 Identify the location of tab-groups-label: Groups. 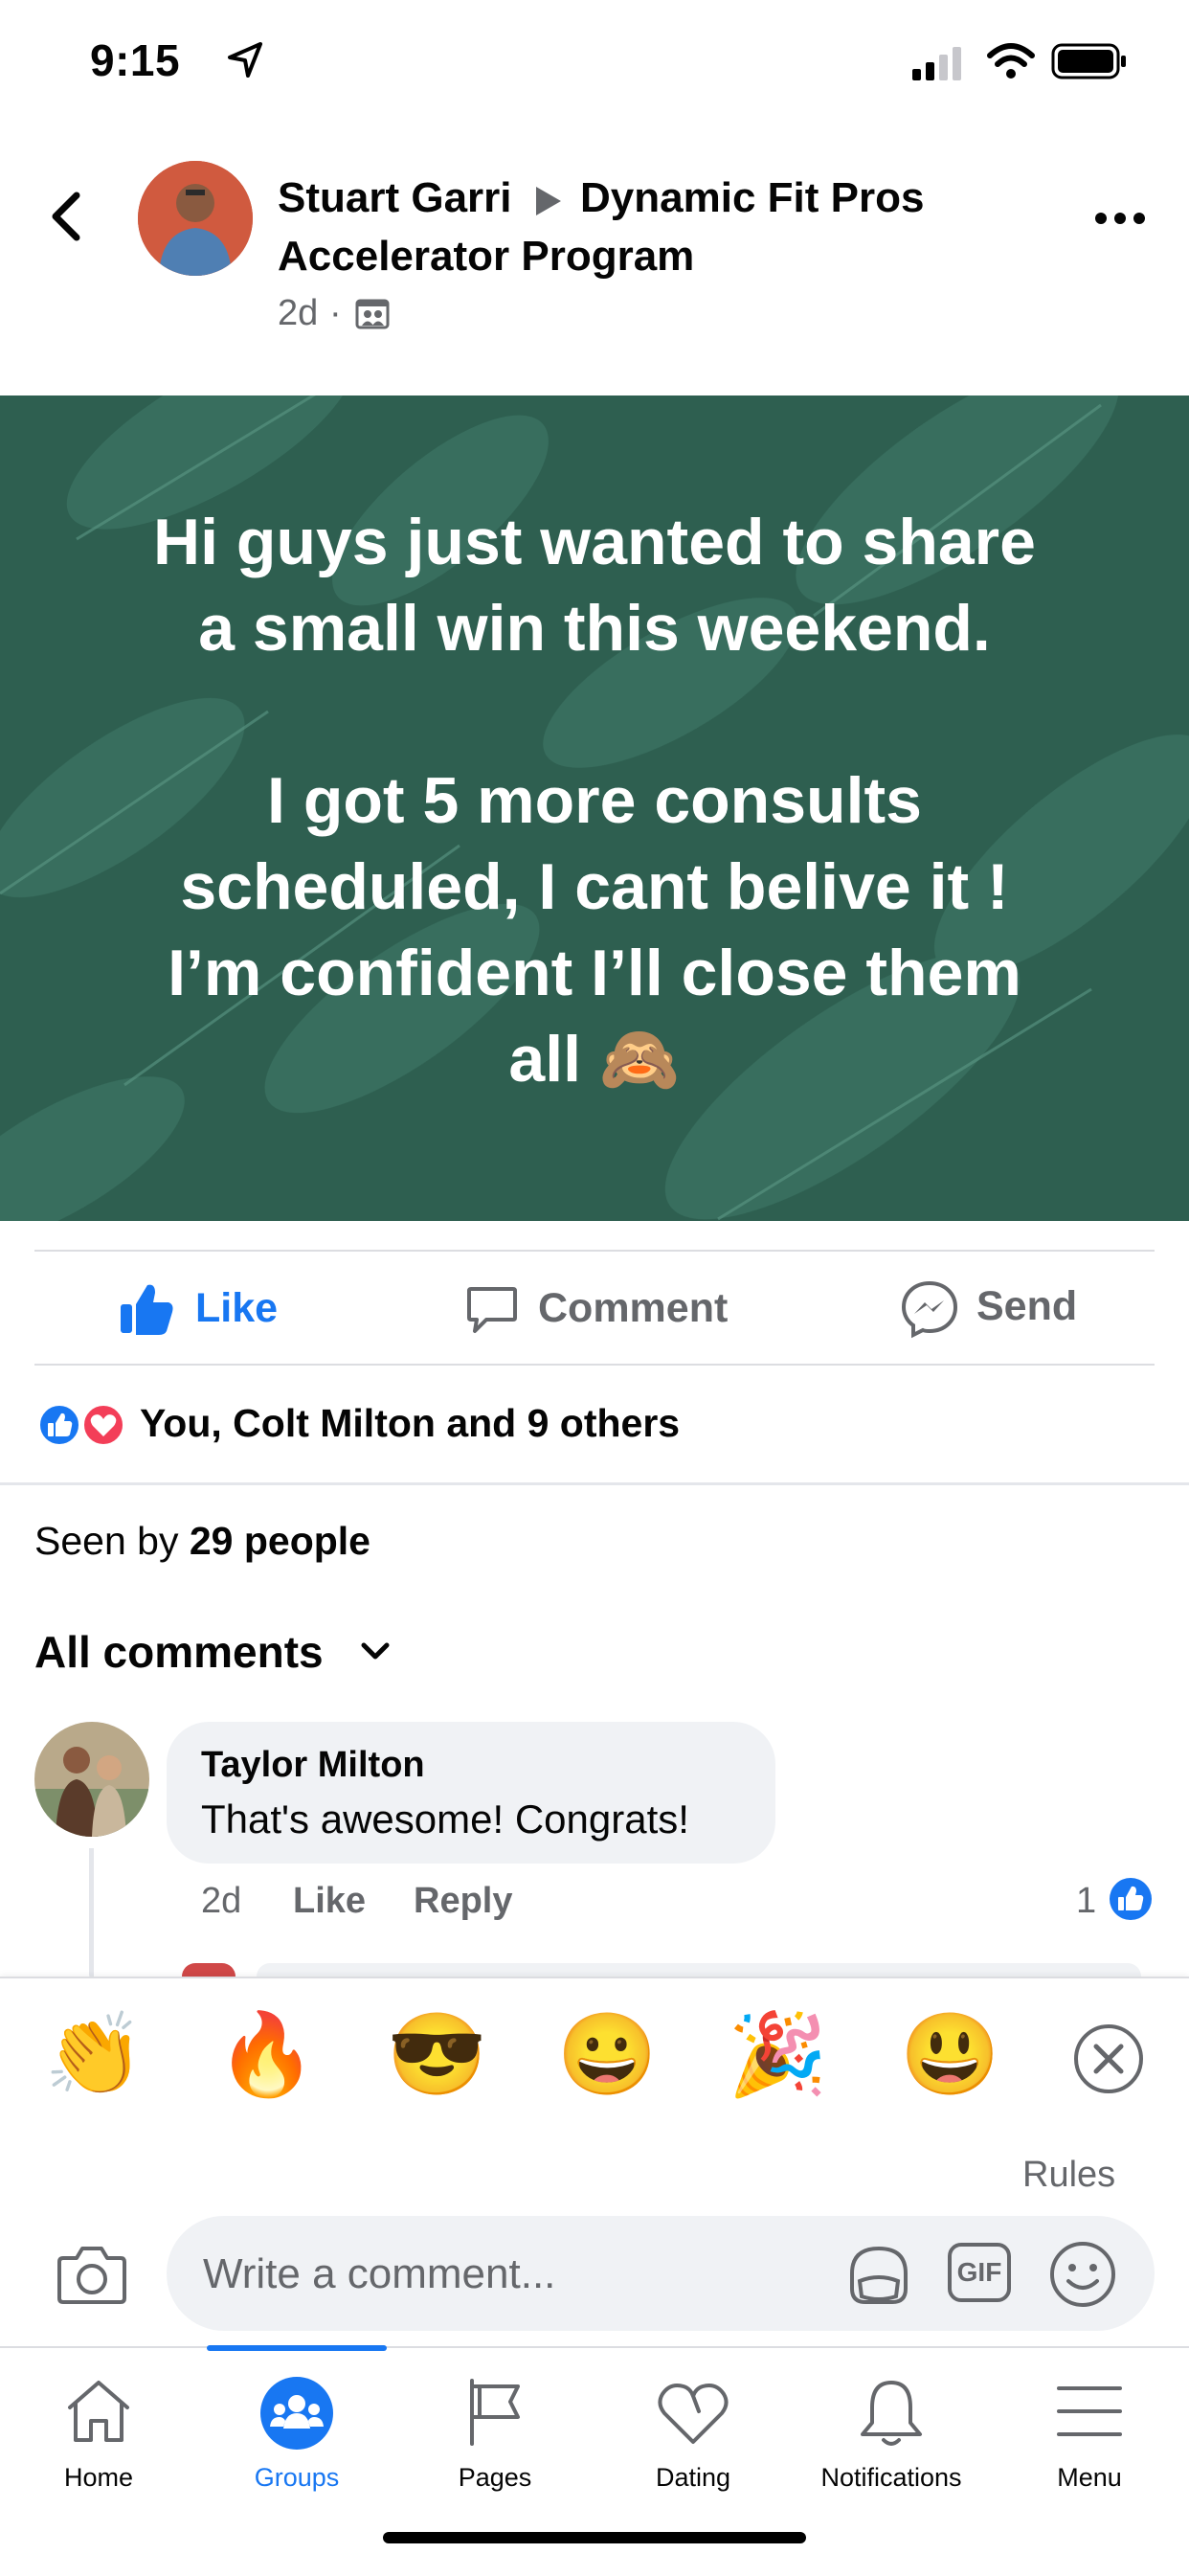
(297, 2477).